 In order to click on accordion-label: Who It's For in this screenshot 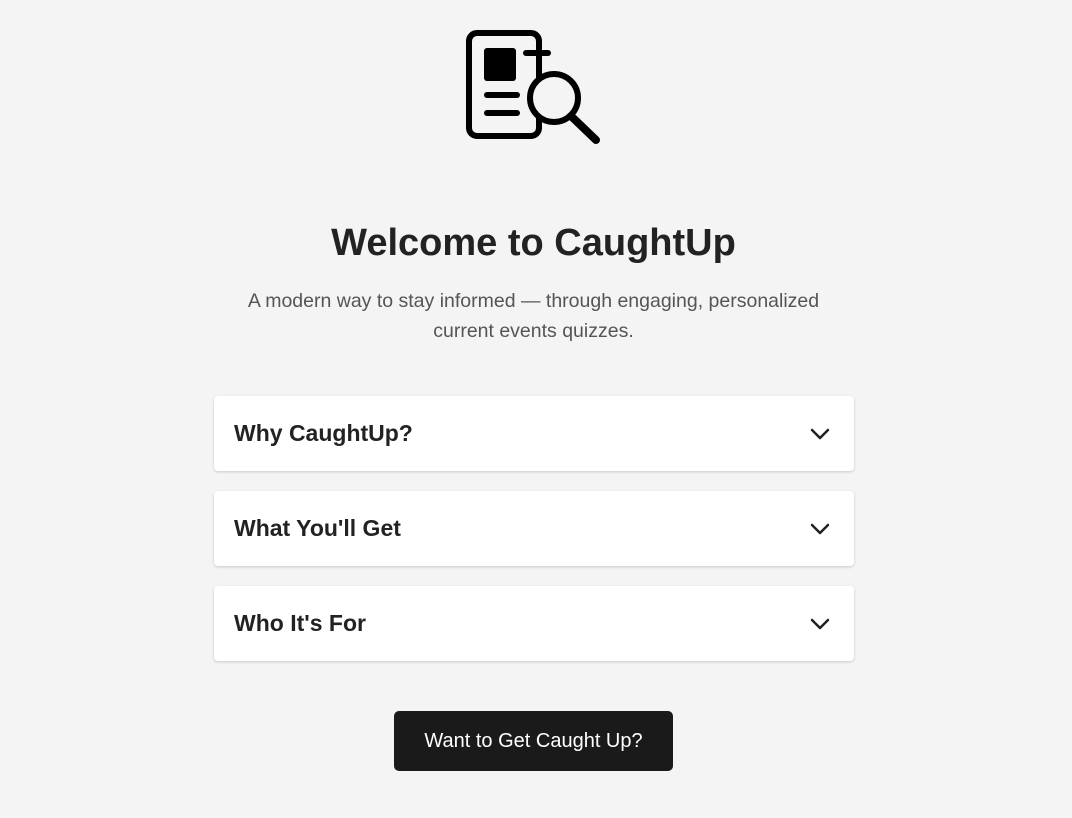, I will do `click(300, 623)`.